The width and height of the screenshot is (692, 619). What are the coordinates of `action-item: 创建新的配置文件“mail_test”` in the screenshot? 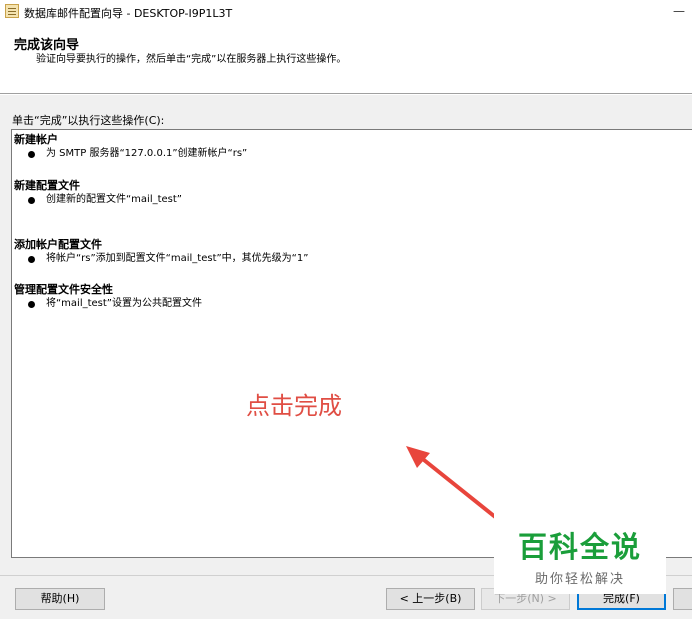 It's located at (98, 200).